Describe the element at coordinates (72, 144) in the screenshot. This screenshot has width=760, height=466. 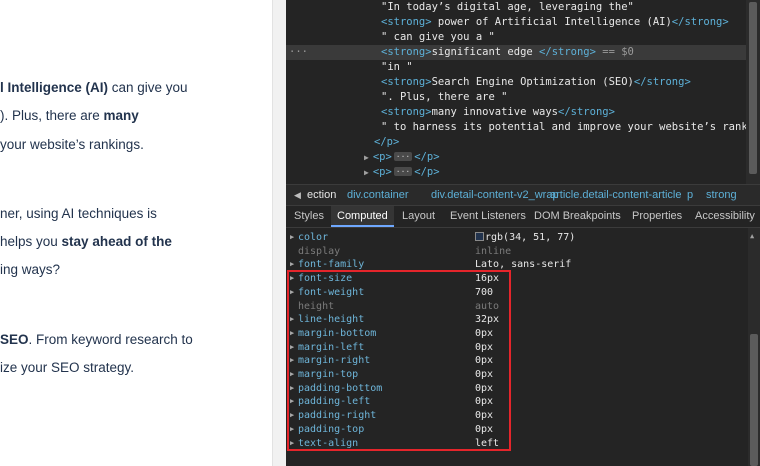
I see `article-line-3: your website’s rankings.` at that location.